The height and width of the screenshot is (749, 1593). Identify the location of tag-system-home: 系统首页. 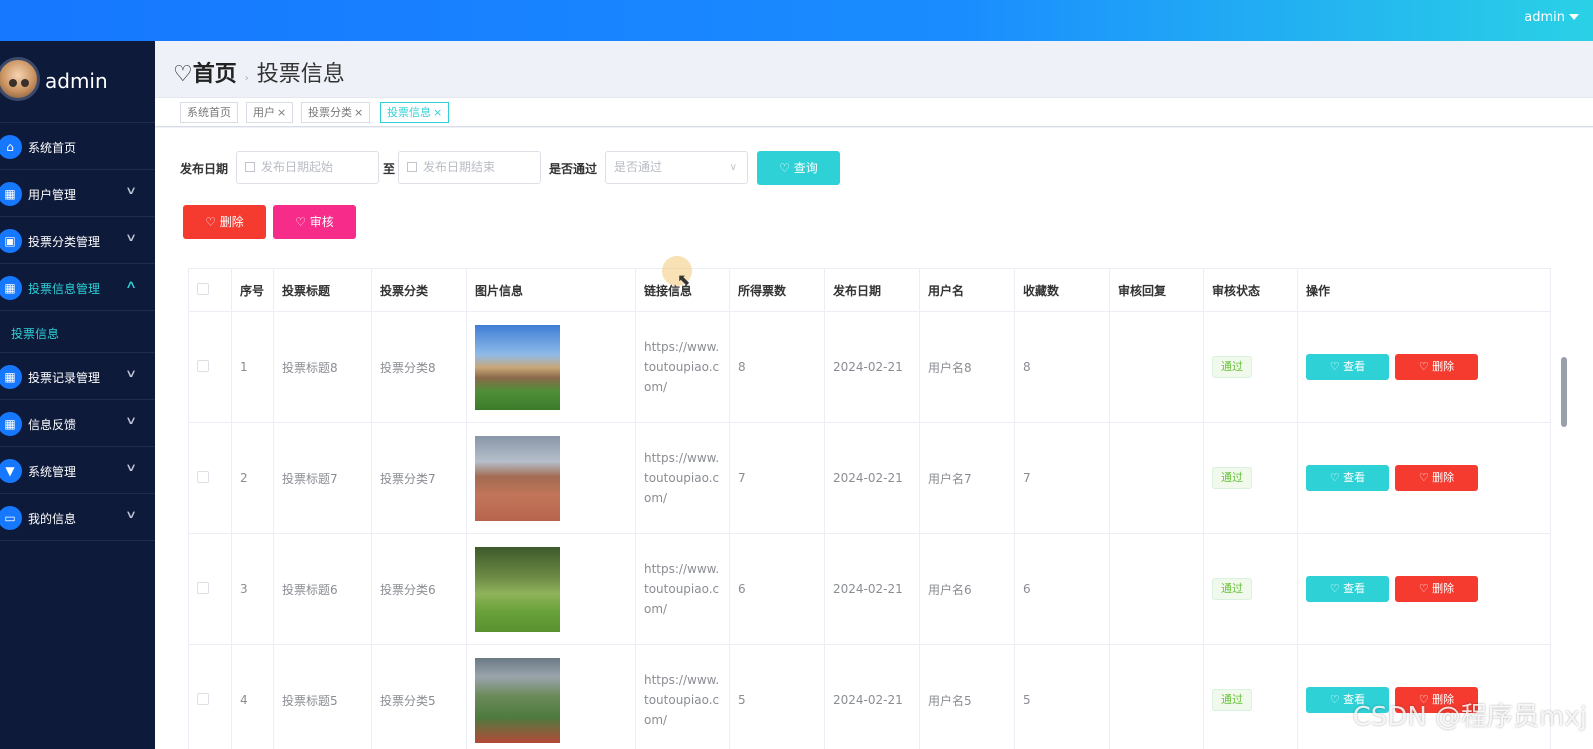
(209, 112).